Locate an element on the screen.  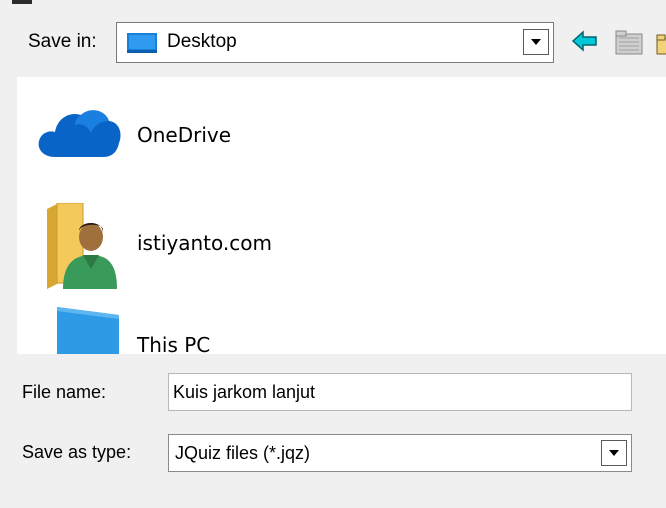
file-name-input is located at coordinates (400, 392).